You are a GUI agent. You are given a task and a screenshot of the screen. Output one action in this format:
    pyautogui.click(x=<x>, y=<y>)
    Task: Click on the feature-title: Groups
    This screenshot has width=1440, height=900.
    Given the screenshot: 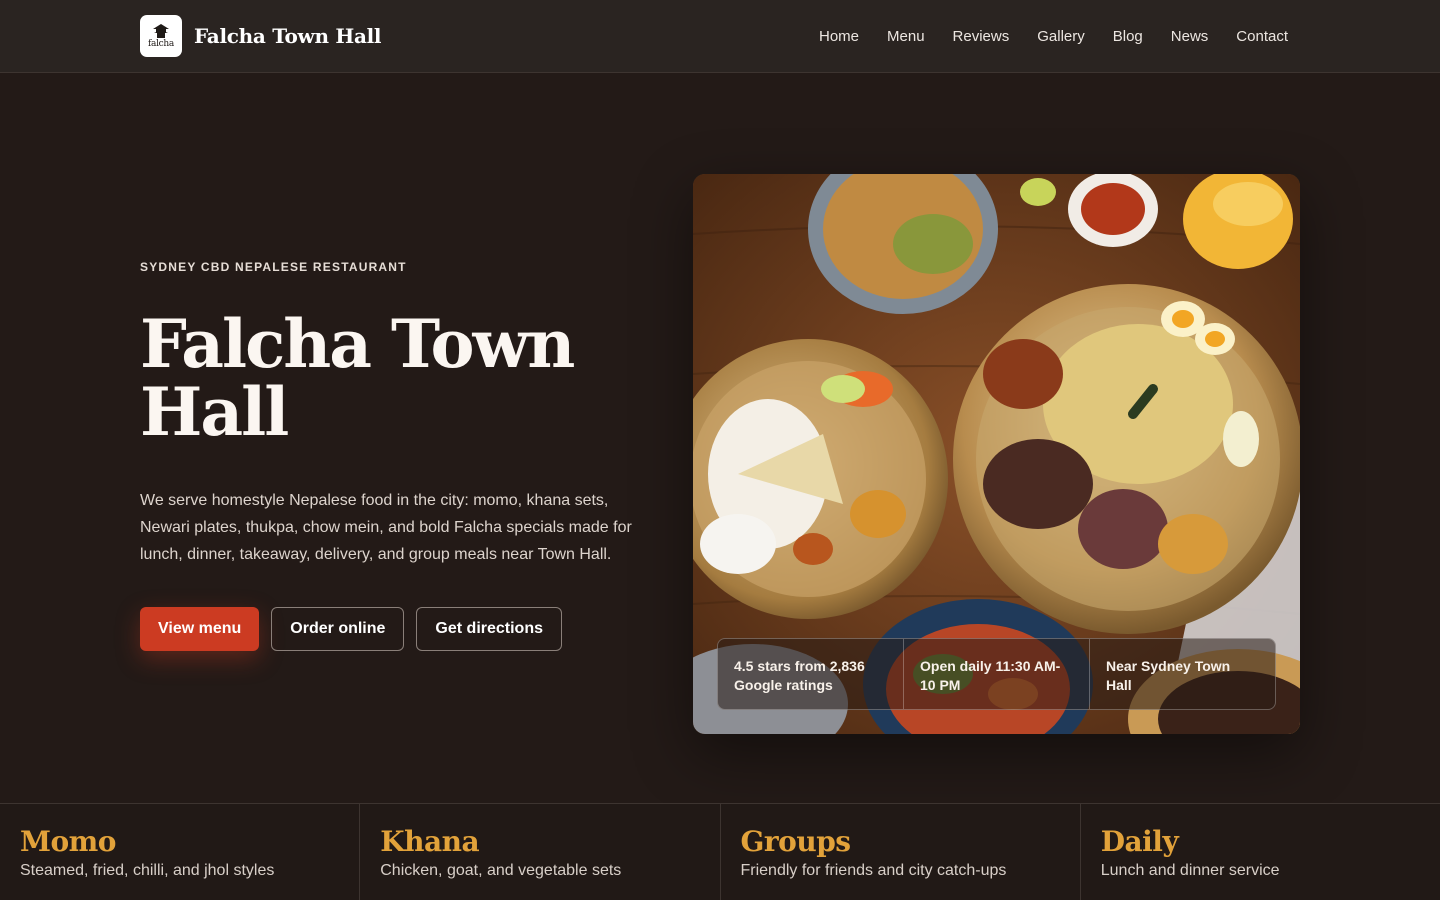 What is the action you would take?
    pyautogui.click(x=796, y=841)
    